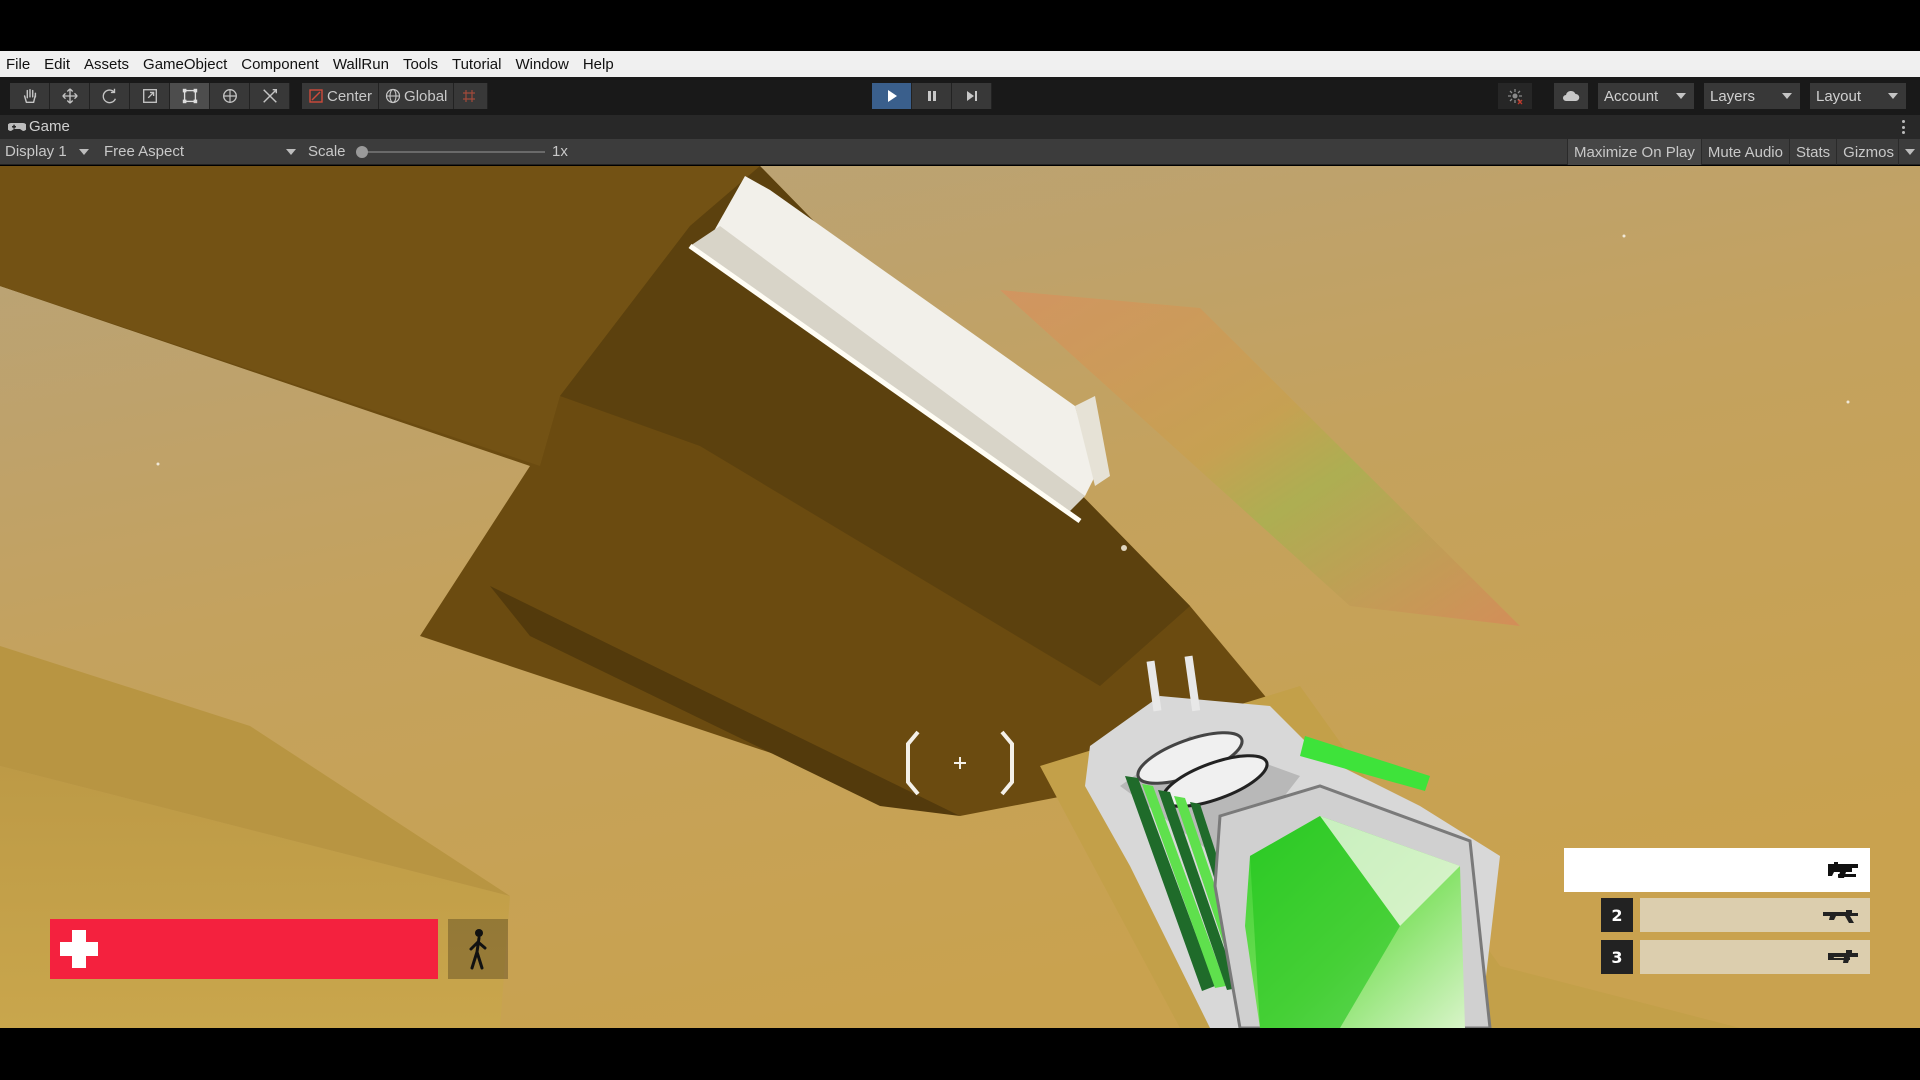 This screenshot has width=1920, height=1080. I want to click on main-toolbar: Center Global Account Layers Layout, so click(960, 96).